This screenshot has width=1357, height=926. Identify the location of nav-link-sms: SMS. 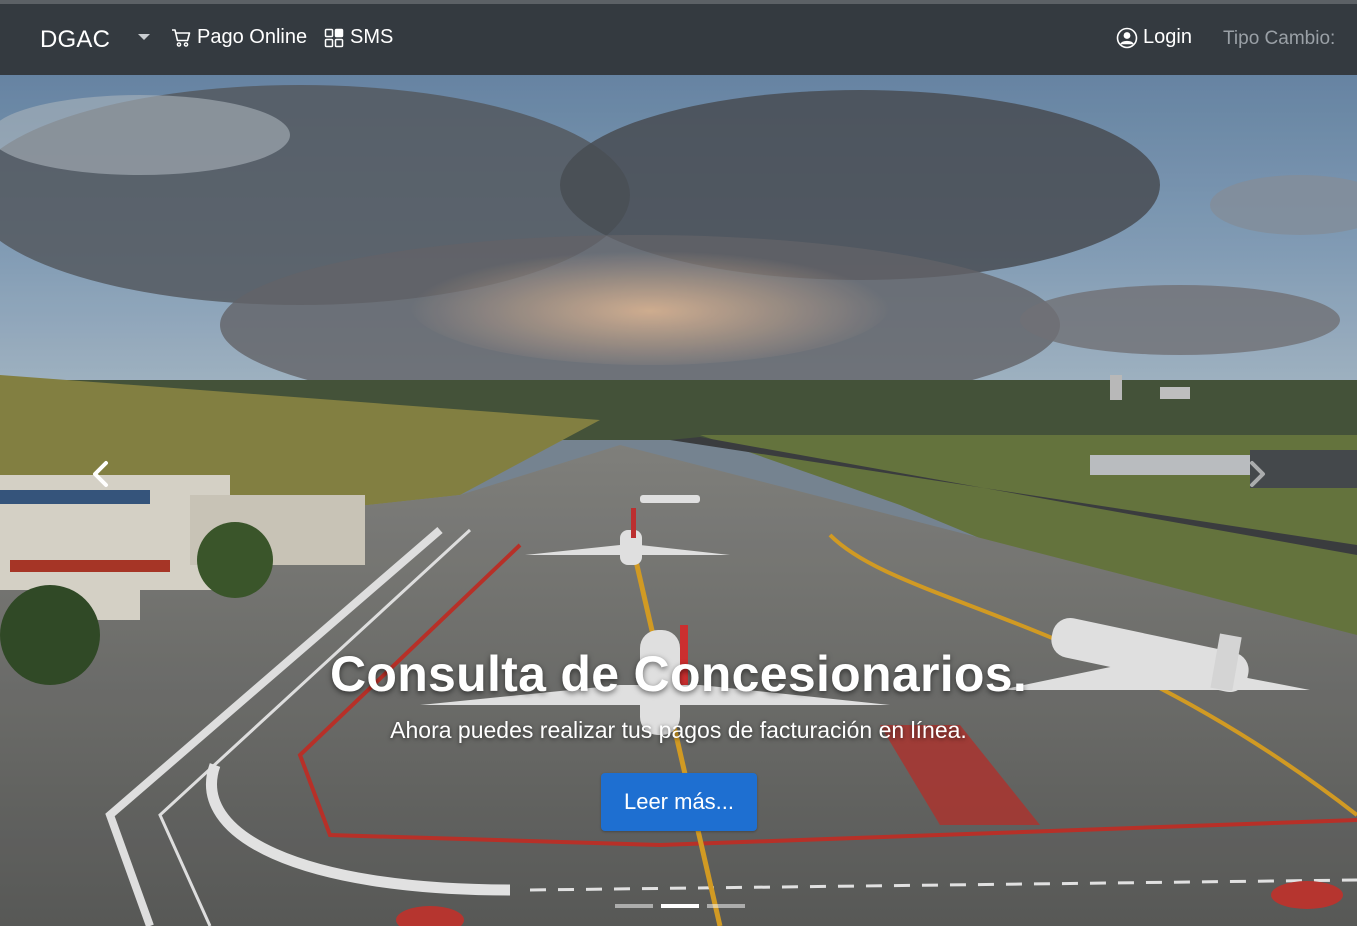
(358, 37).